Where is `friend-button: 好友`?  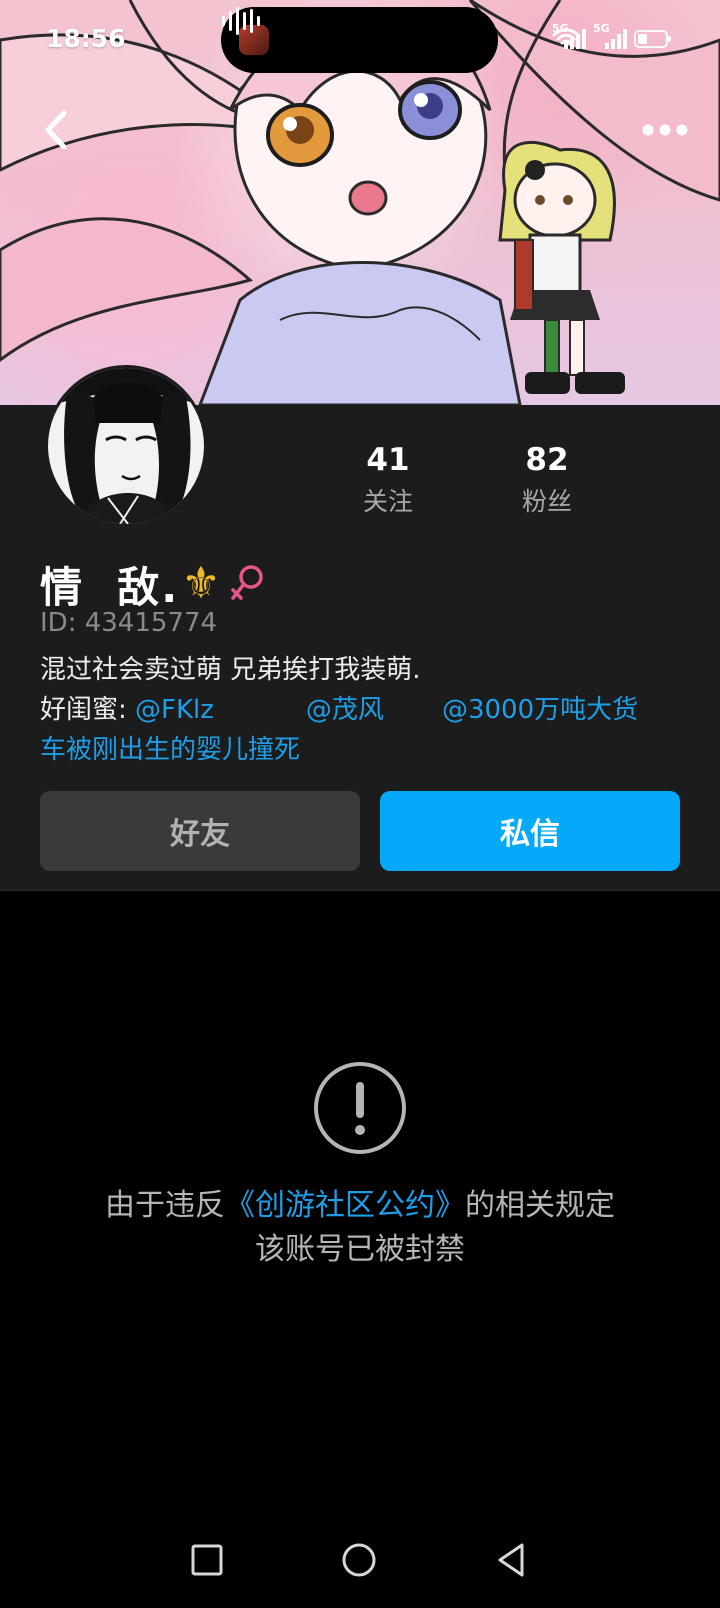 friend-button: 好友 is located at coordinates (200, 831).